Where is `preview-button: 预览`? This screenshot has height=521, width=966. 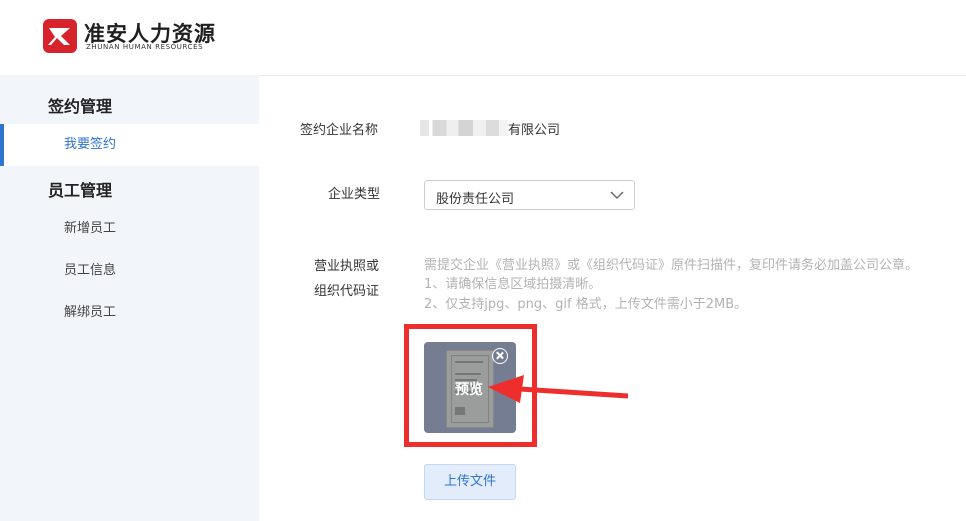 preview-button: 预览 is located at coordinates (469, 389).